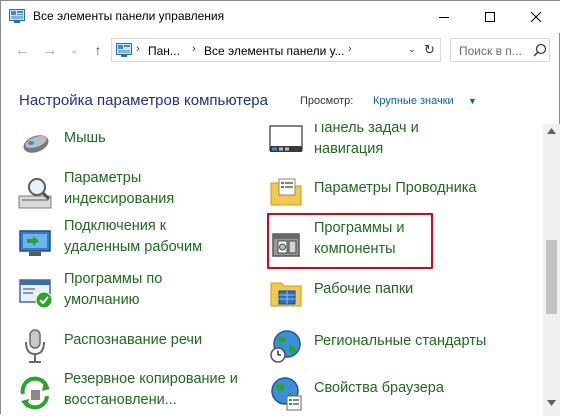  I want to click on list-item-internet-options: Свойства браузера, so click(397, 392).